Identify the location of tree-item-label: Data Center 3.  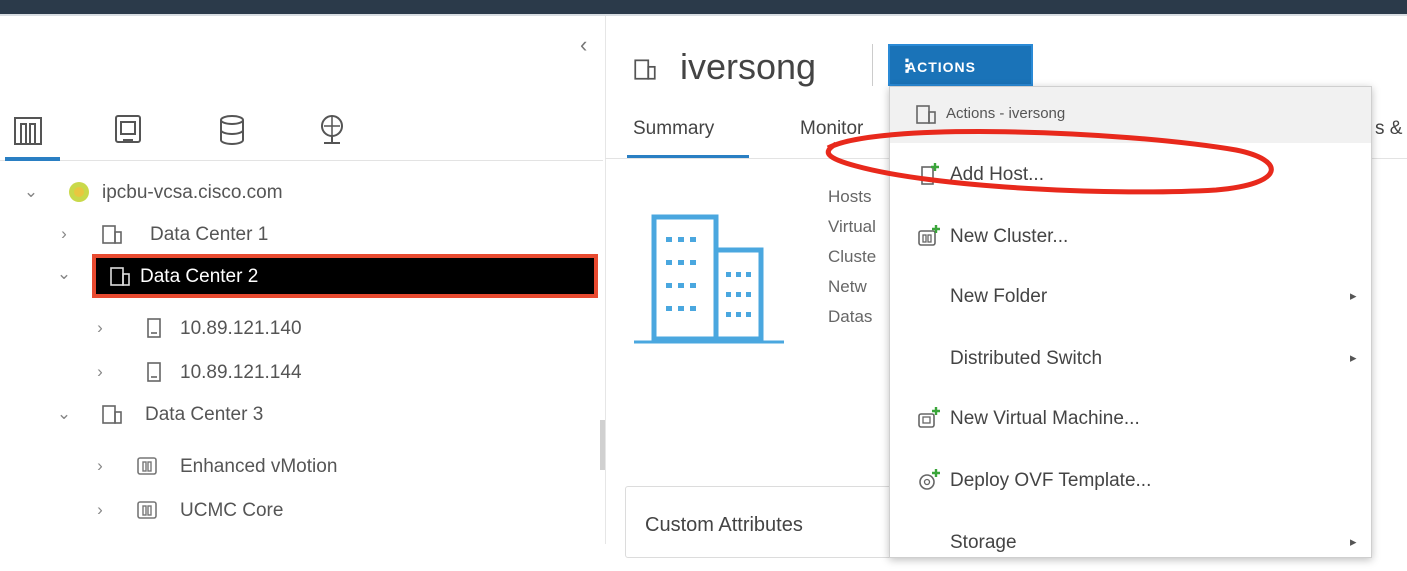
(204, 414).